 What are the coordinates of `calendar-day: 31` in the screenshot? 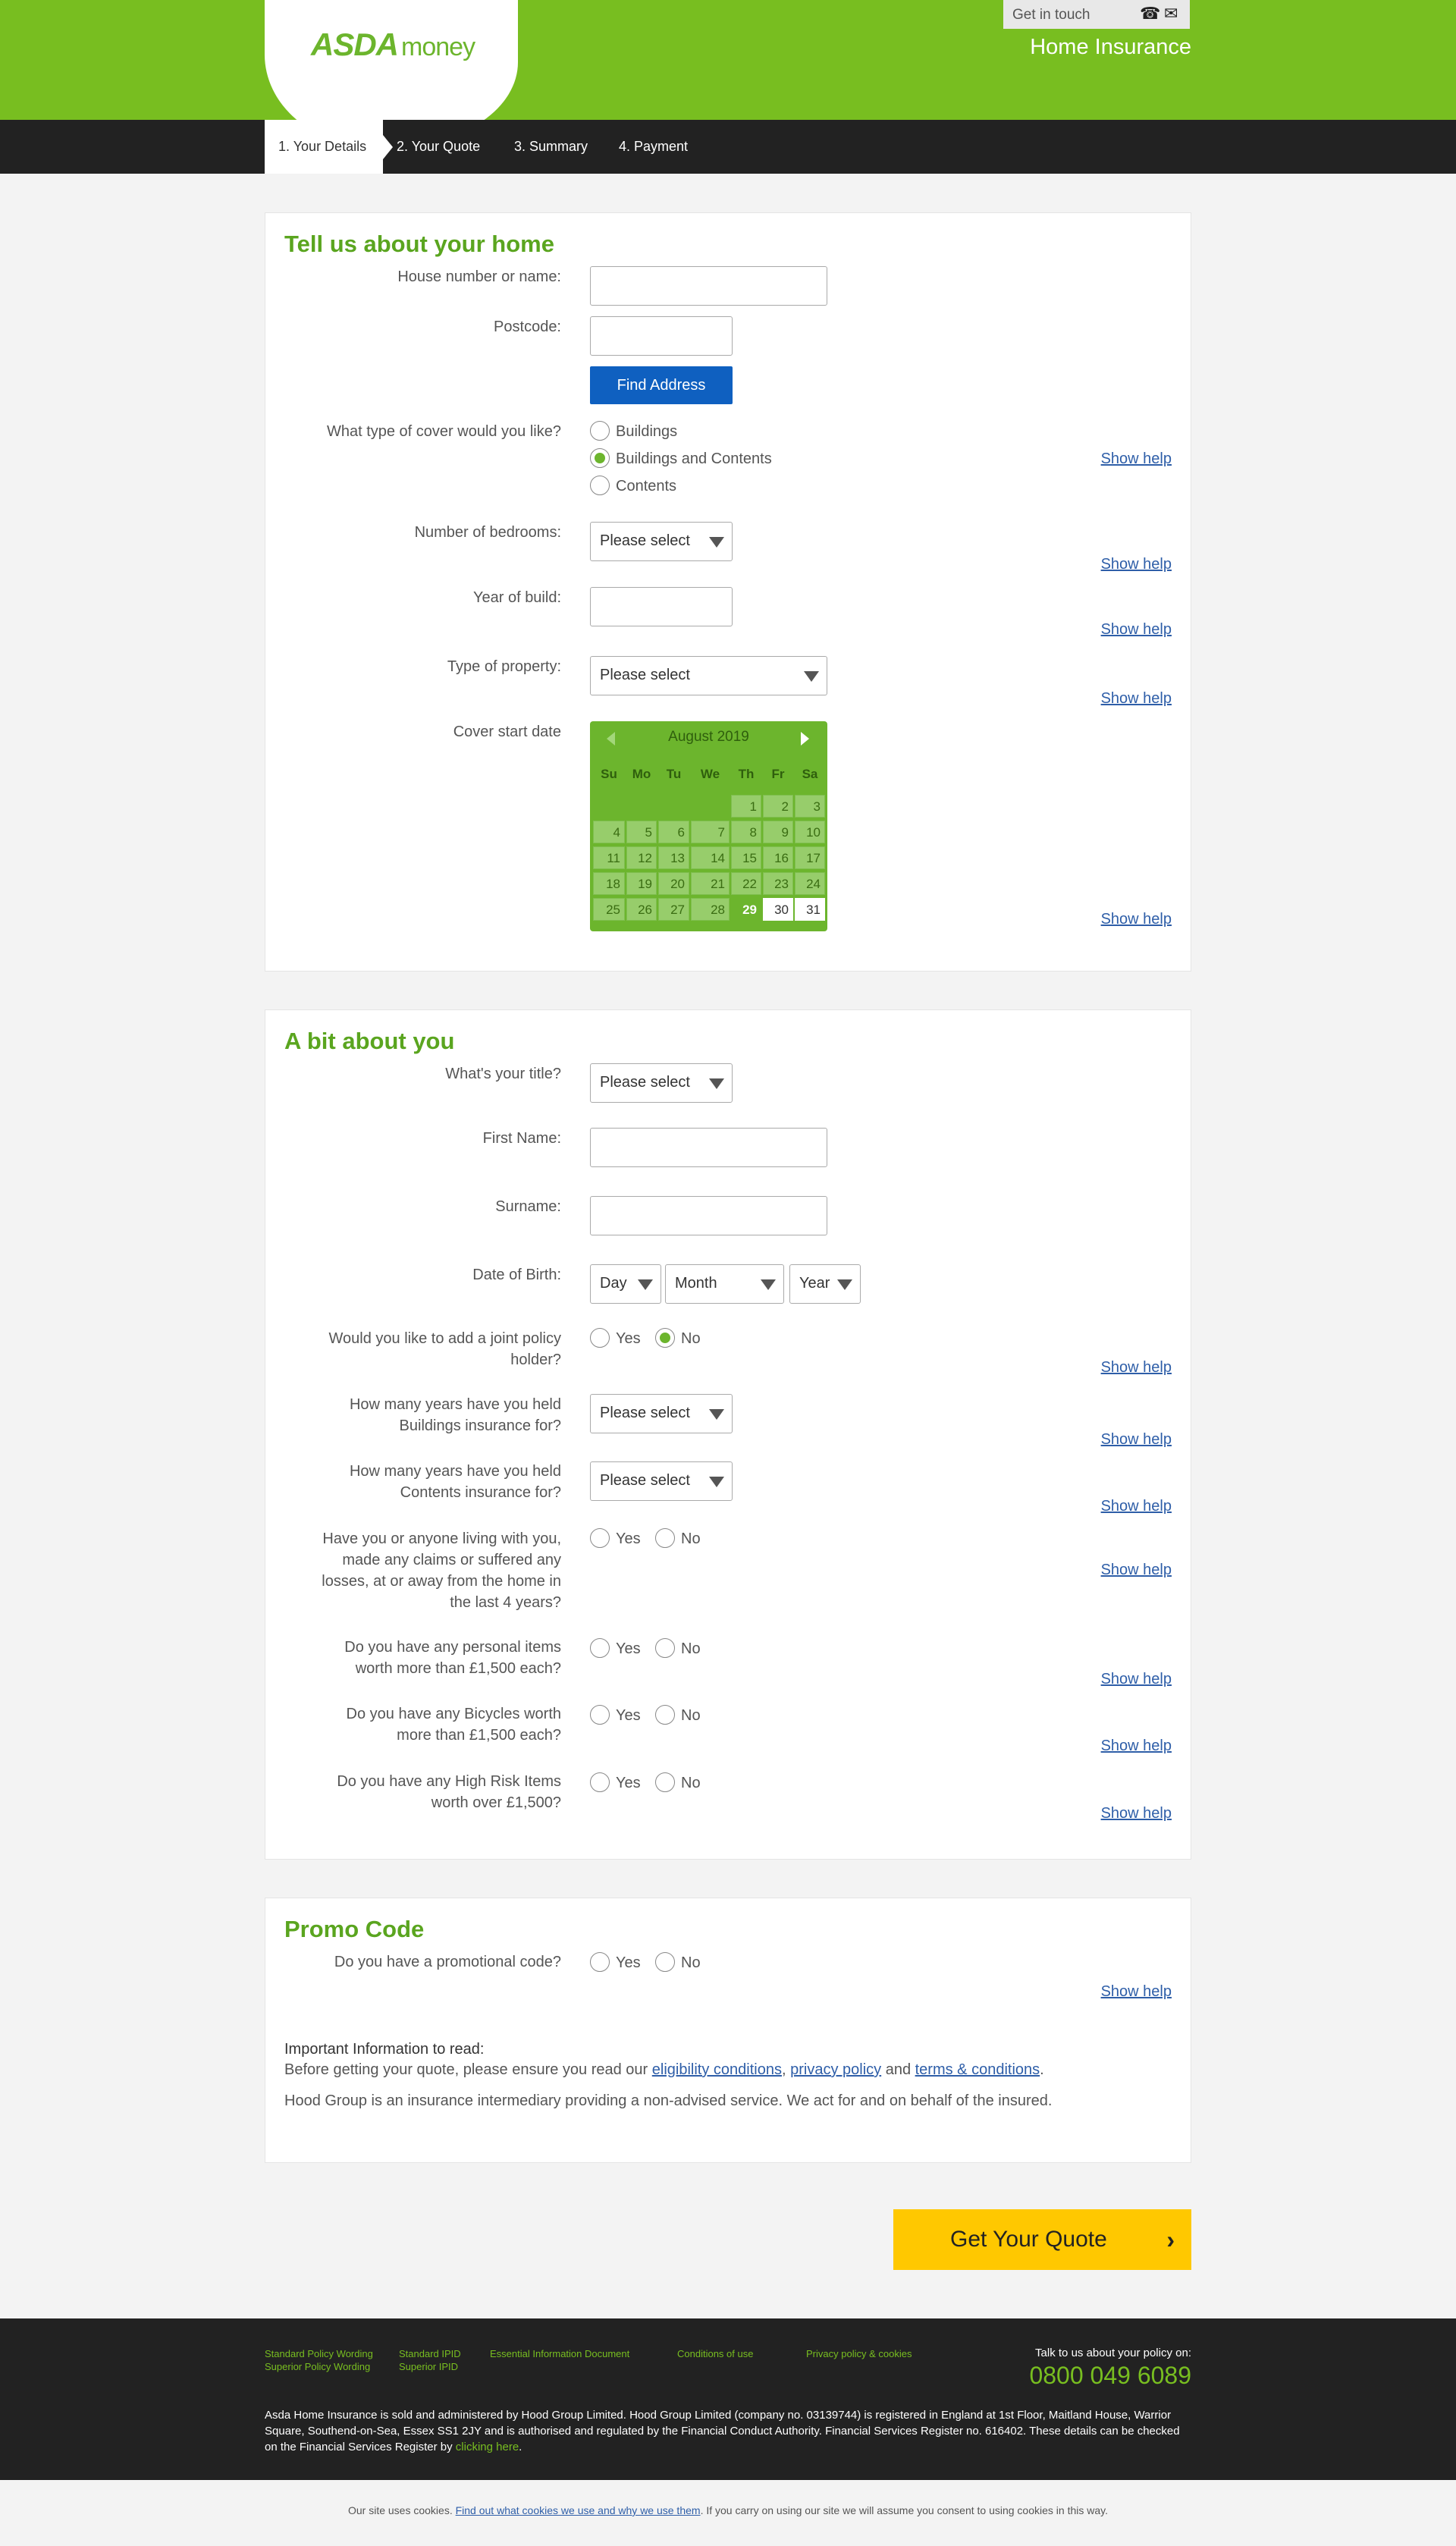 It's located at (810, 910).